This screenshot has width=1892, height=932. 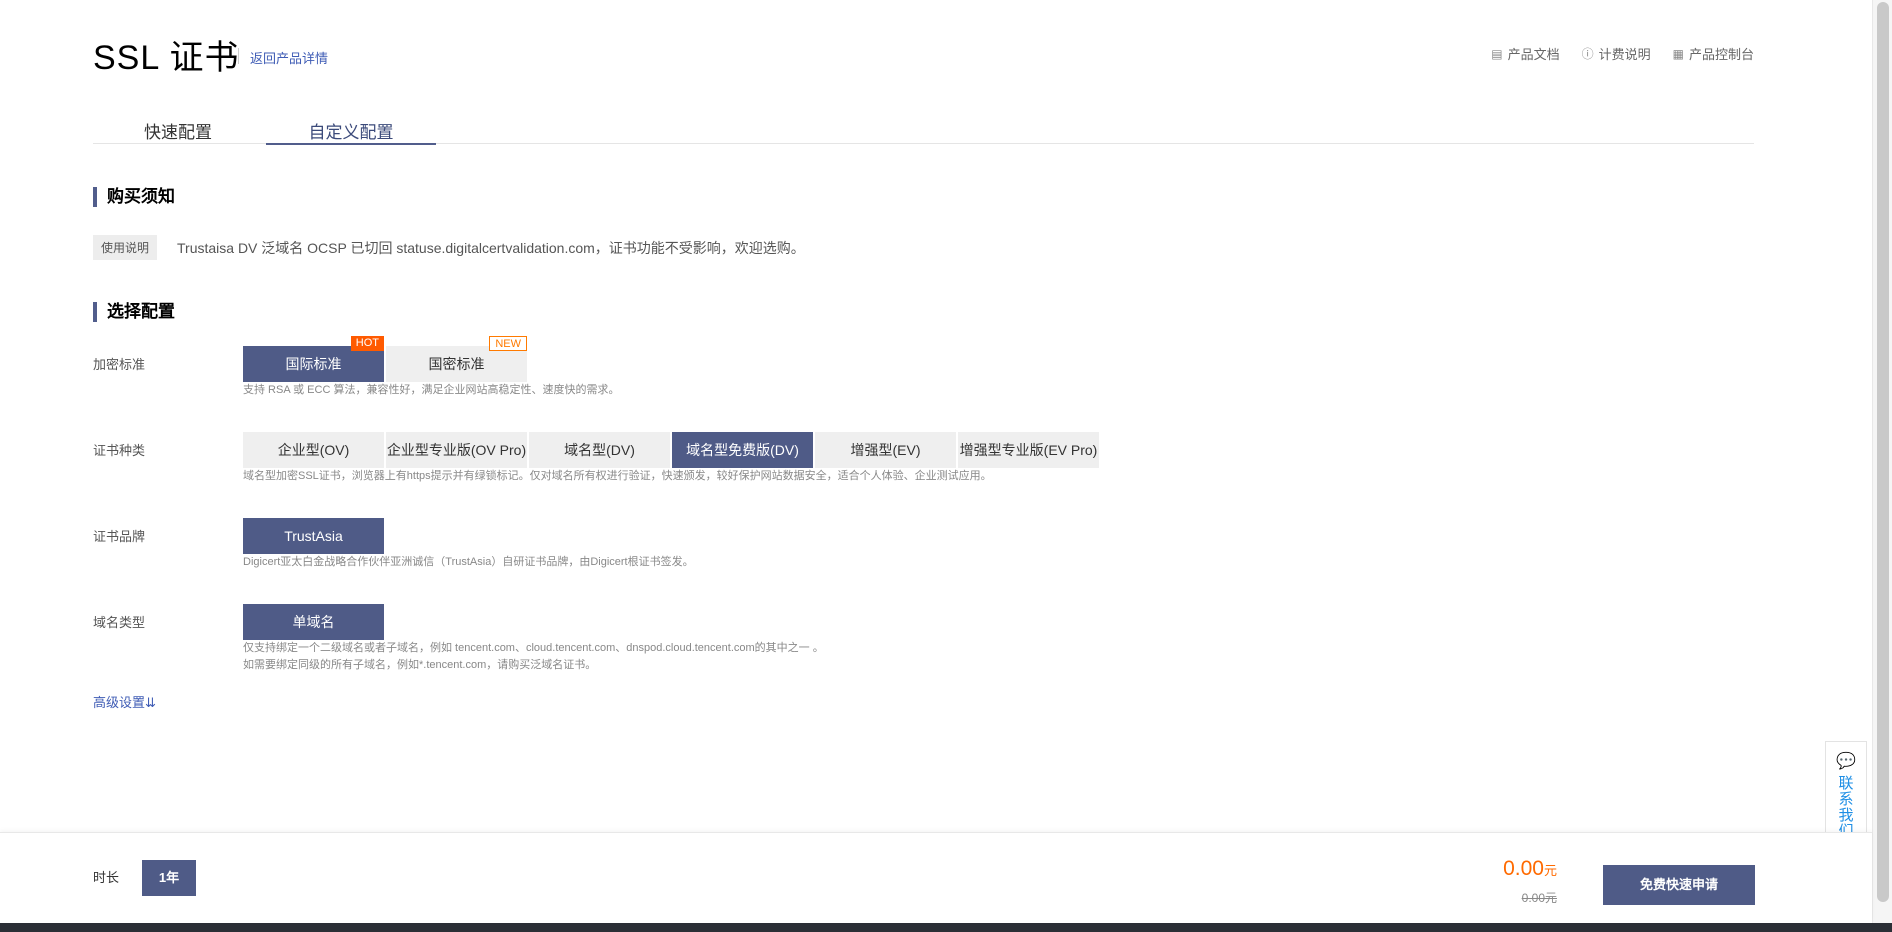 I want to click on option-trustasia: TrustAsia, so click(x=313, y=536).